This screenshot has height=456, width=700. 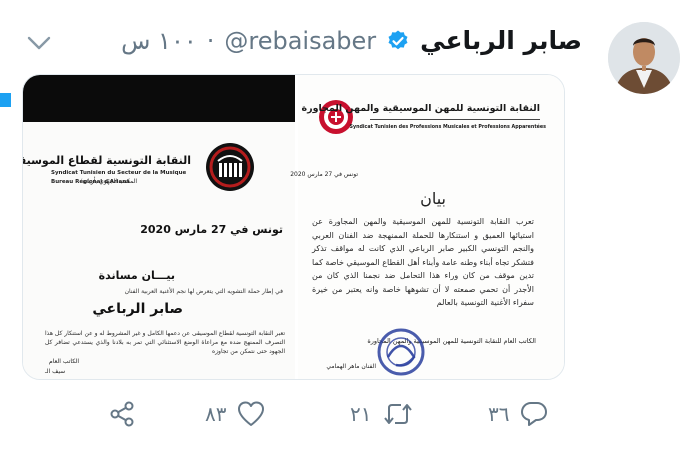 I want to click on tweet-action-bar: ٨٣ ٢١ ٣٦, so click(x=350, y=418).